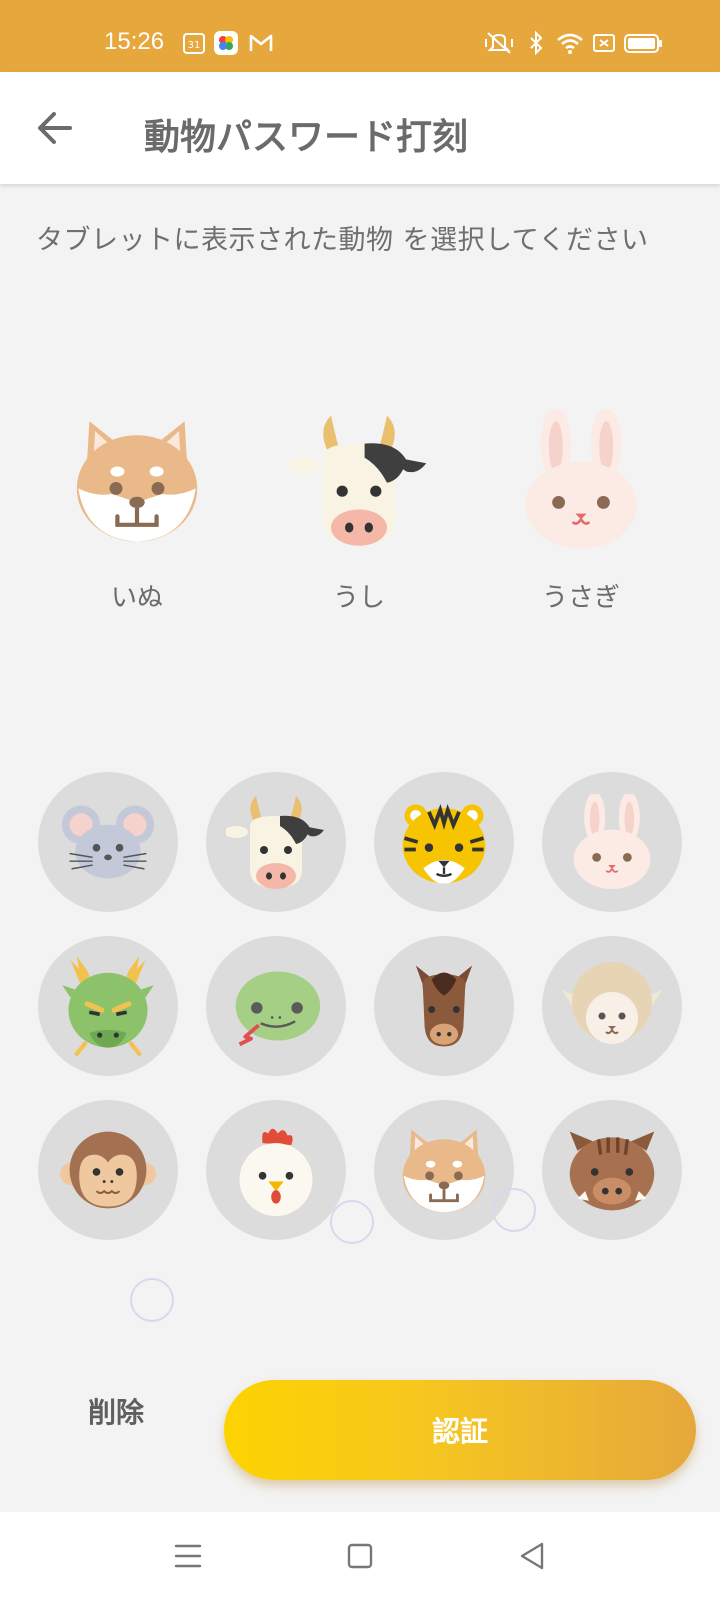 This screenshot has height=1600, width=720. I want to click on battery-icon, so click(643, 43).